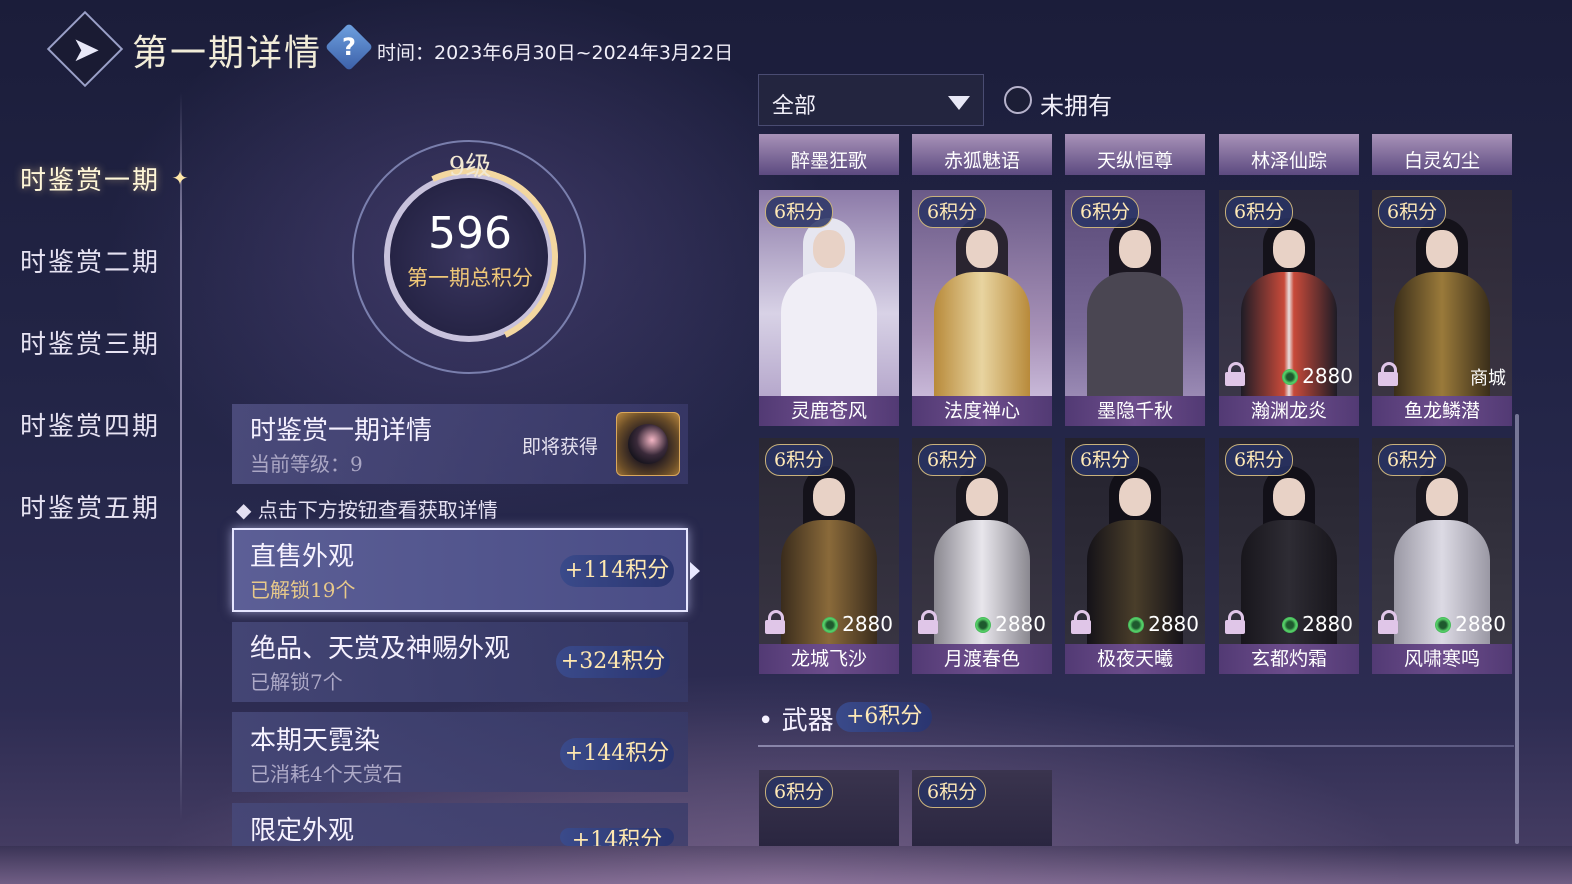 The image size is (1572, 884). I want to click on outfit-name: 墨隐千秋, so click(1135, 411).